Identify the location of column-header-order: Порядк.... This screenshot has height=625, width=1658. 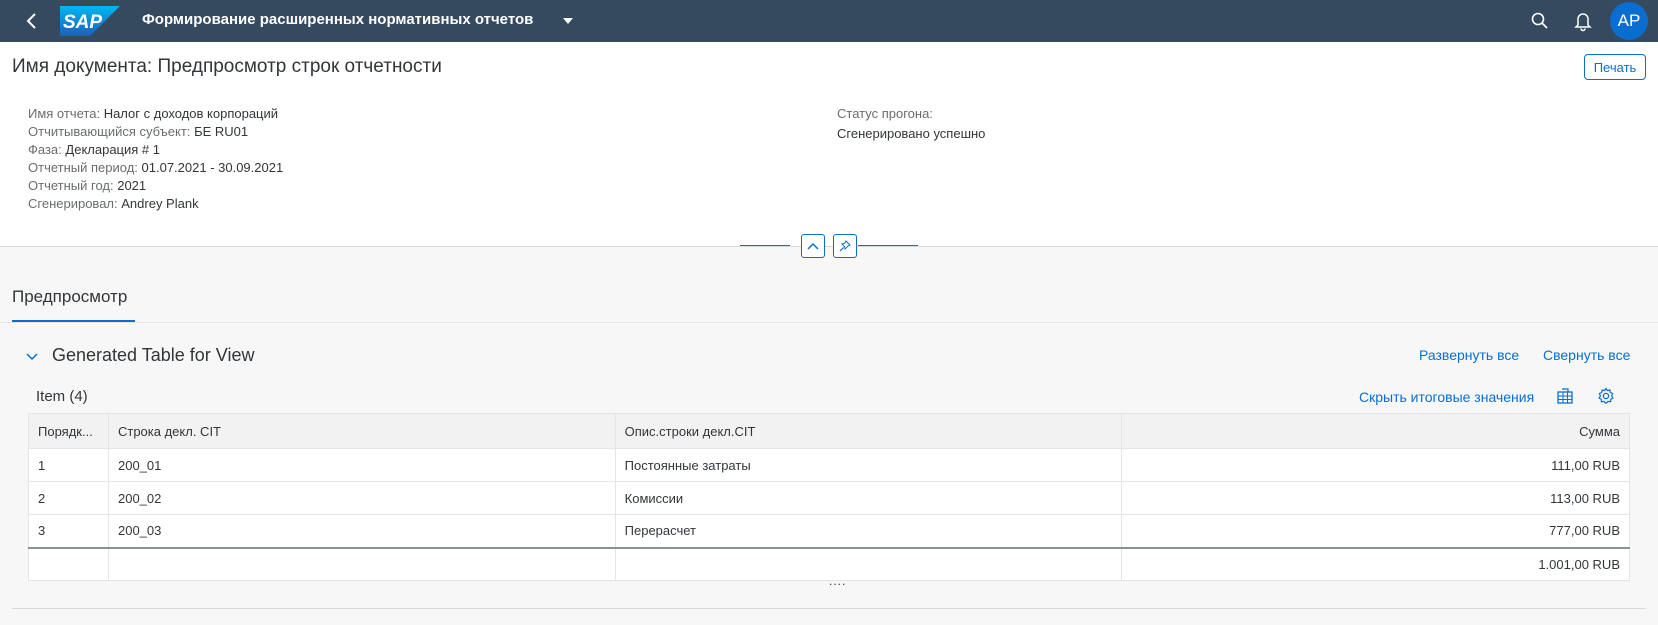
(68, 431).